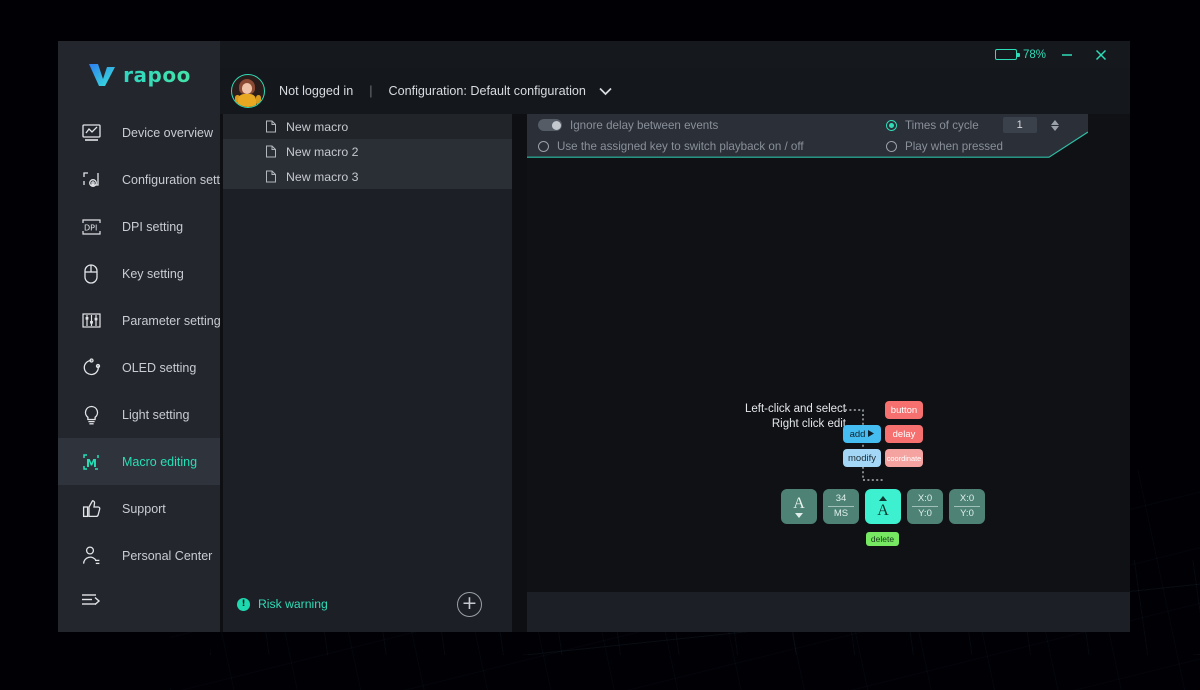  What do you see at coordinates (795, 409) in the screenshot?
I see `hint-line-1: Left-click and select` at bounding box center [795, 409].